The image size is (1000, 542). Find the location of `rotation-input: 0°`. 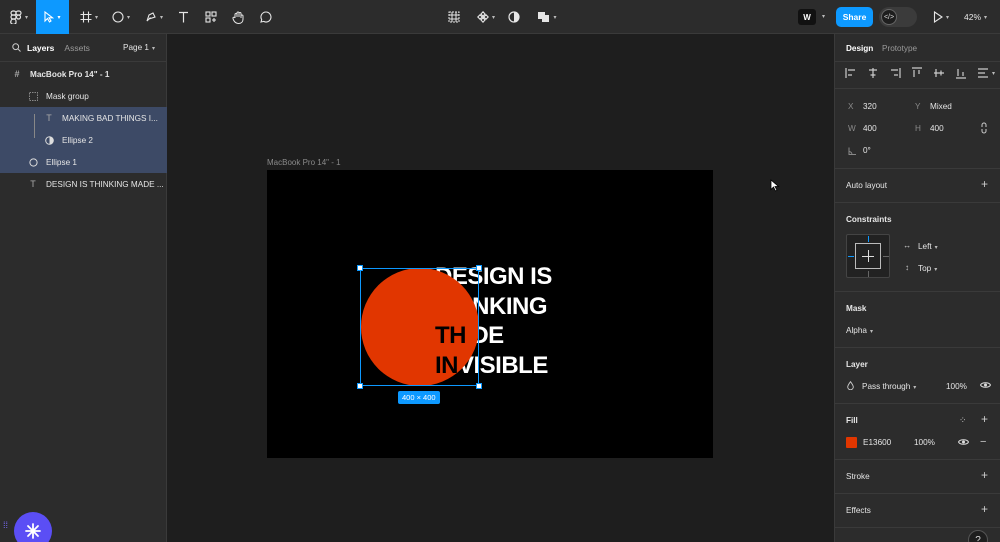

rotation-input: 0° is located at coordinates (867, 150).